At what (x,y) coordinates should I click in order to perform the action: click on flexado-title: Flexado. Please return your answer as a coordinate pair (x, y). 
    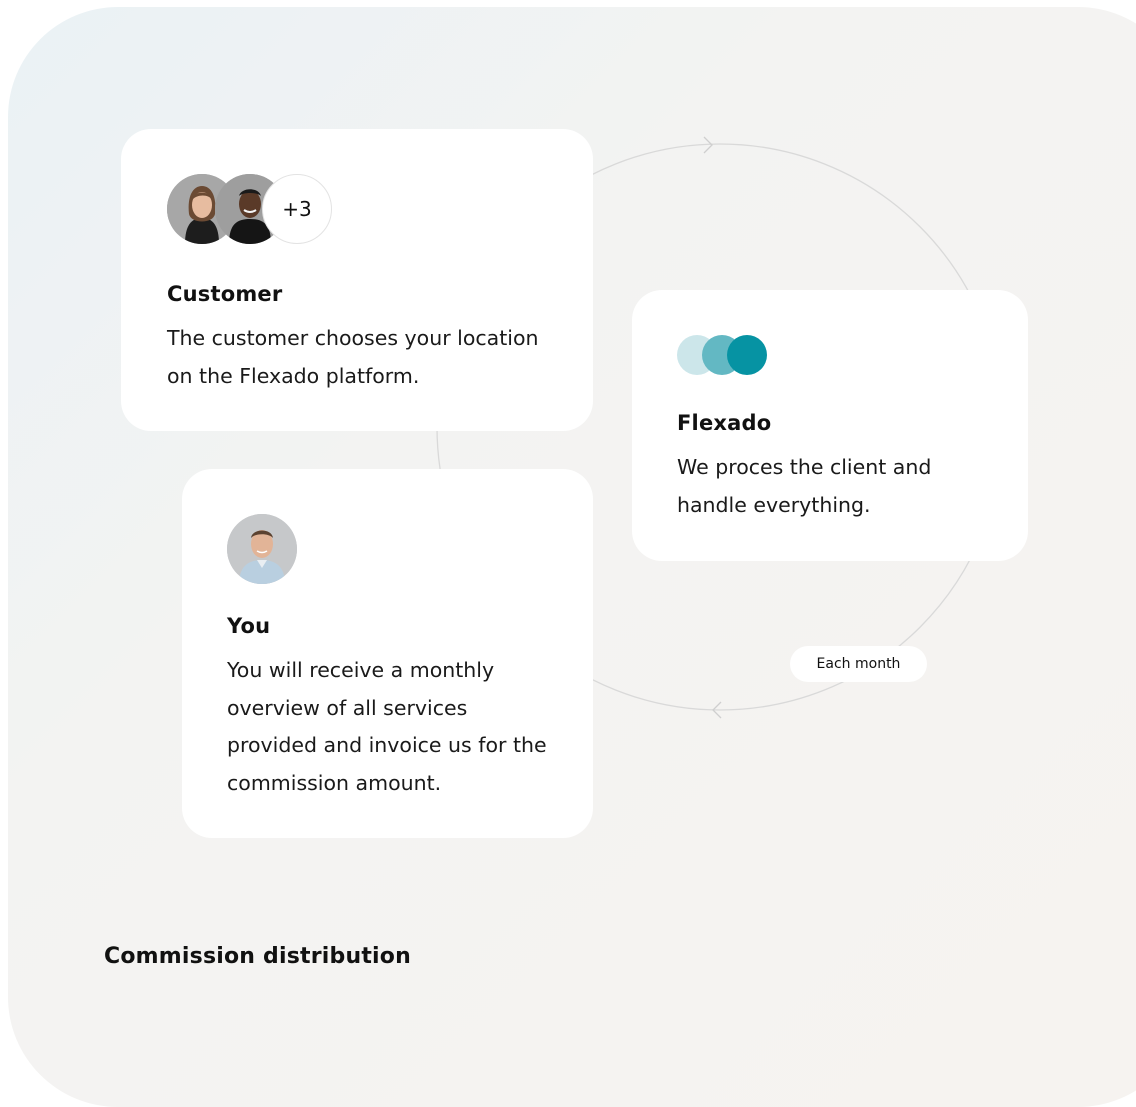
    Looking at the image, I should click on (724, 423).